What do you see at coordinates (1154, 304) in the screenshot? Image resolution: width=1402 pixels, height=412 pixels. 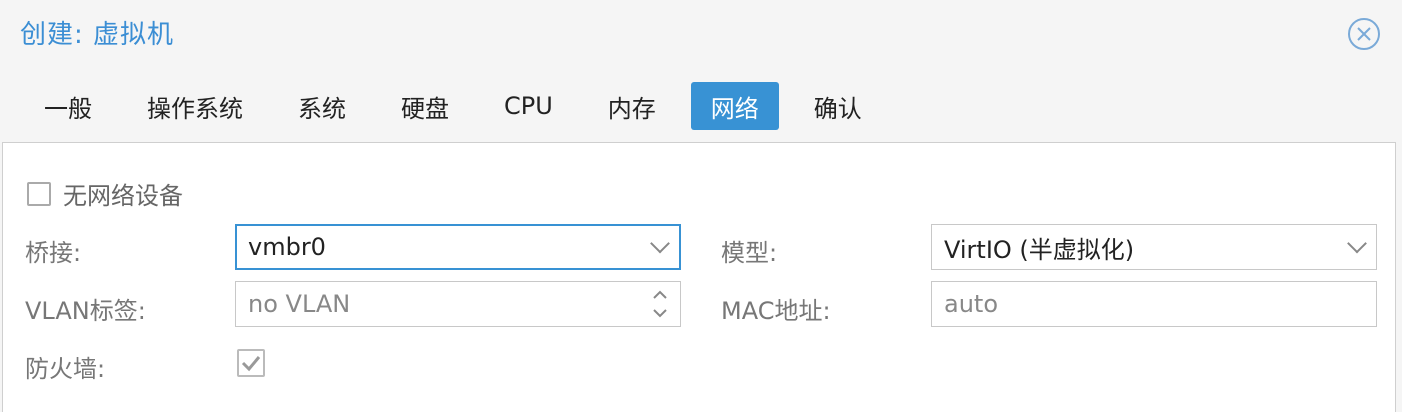 I see `mac-address-input: auto` at bounding box center [1154, 304].